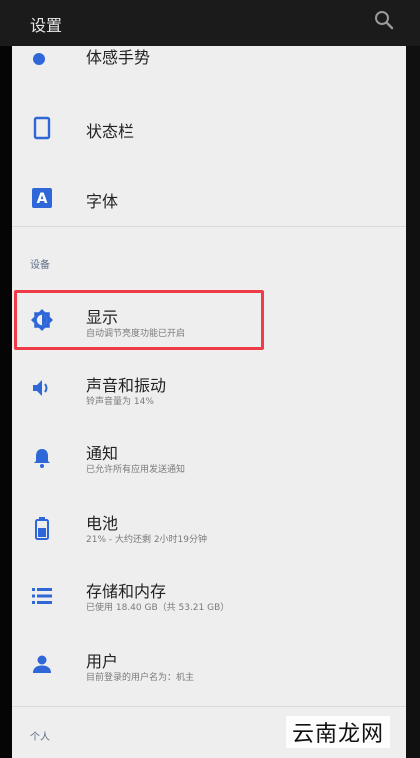 This screenshot has width=420, height=758. I want to click on section-header-device: 设备, so click(40, 265).